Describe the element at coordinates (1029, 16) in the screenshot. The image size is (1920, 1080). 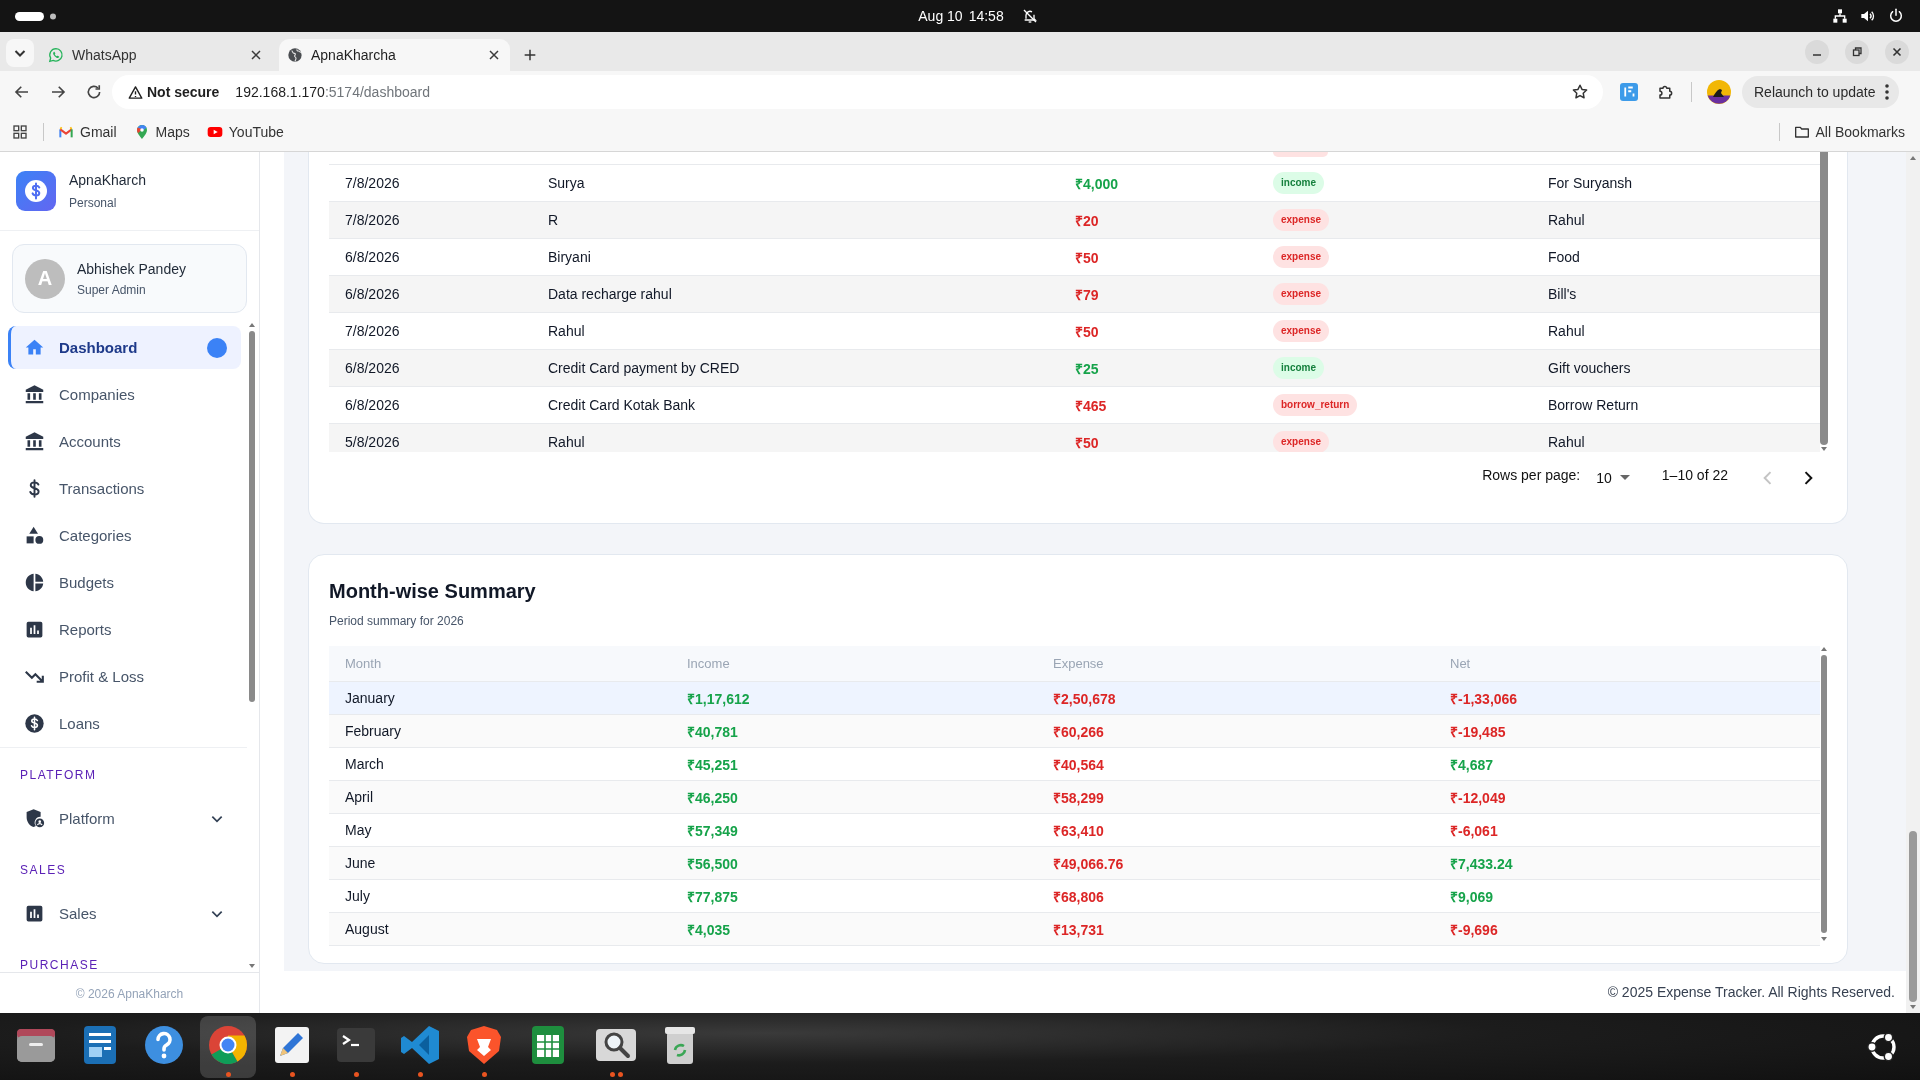
I see `muted-bell-icon` at that location.